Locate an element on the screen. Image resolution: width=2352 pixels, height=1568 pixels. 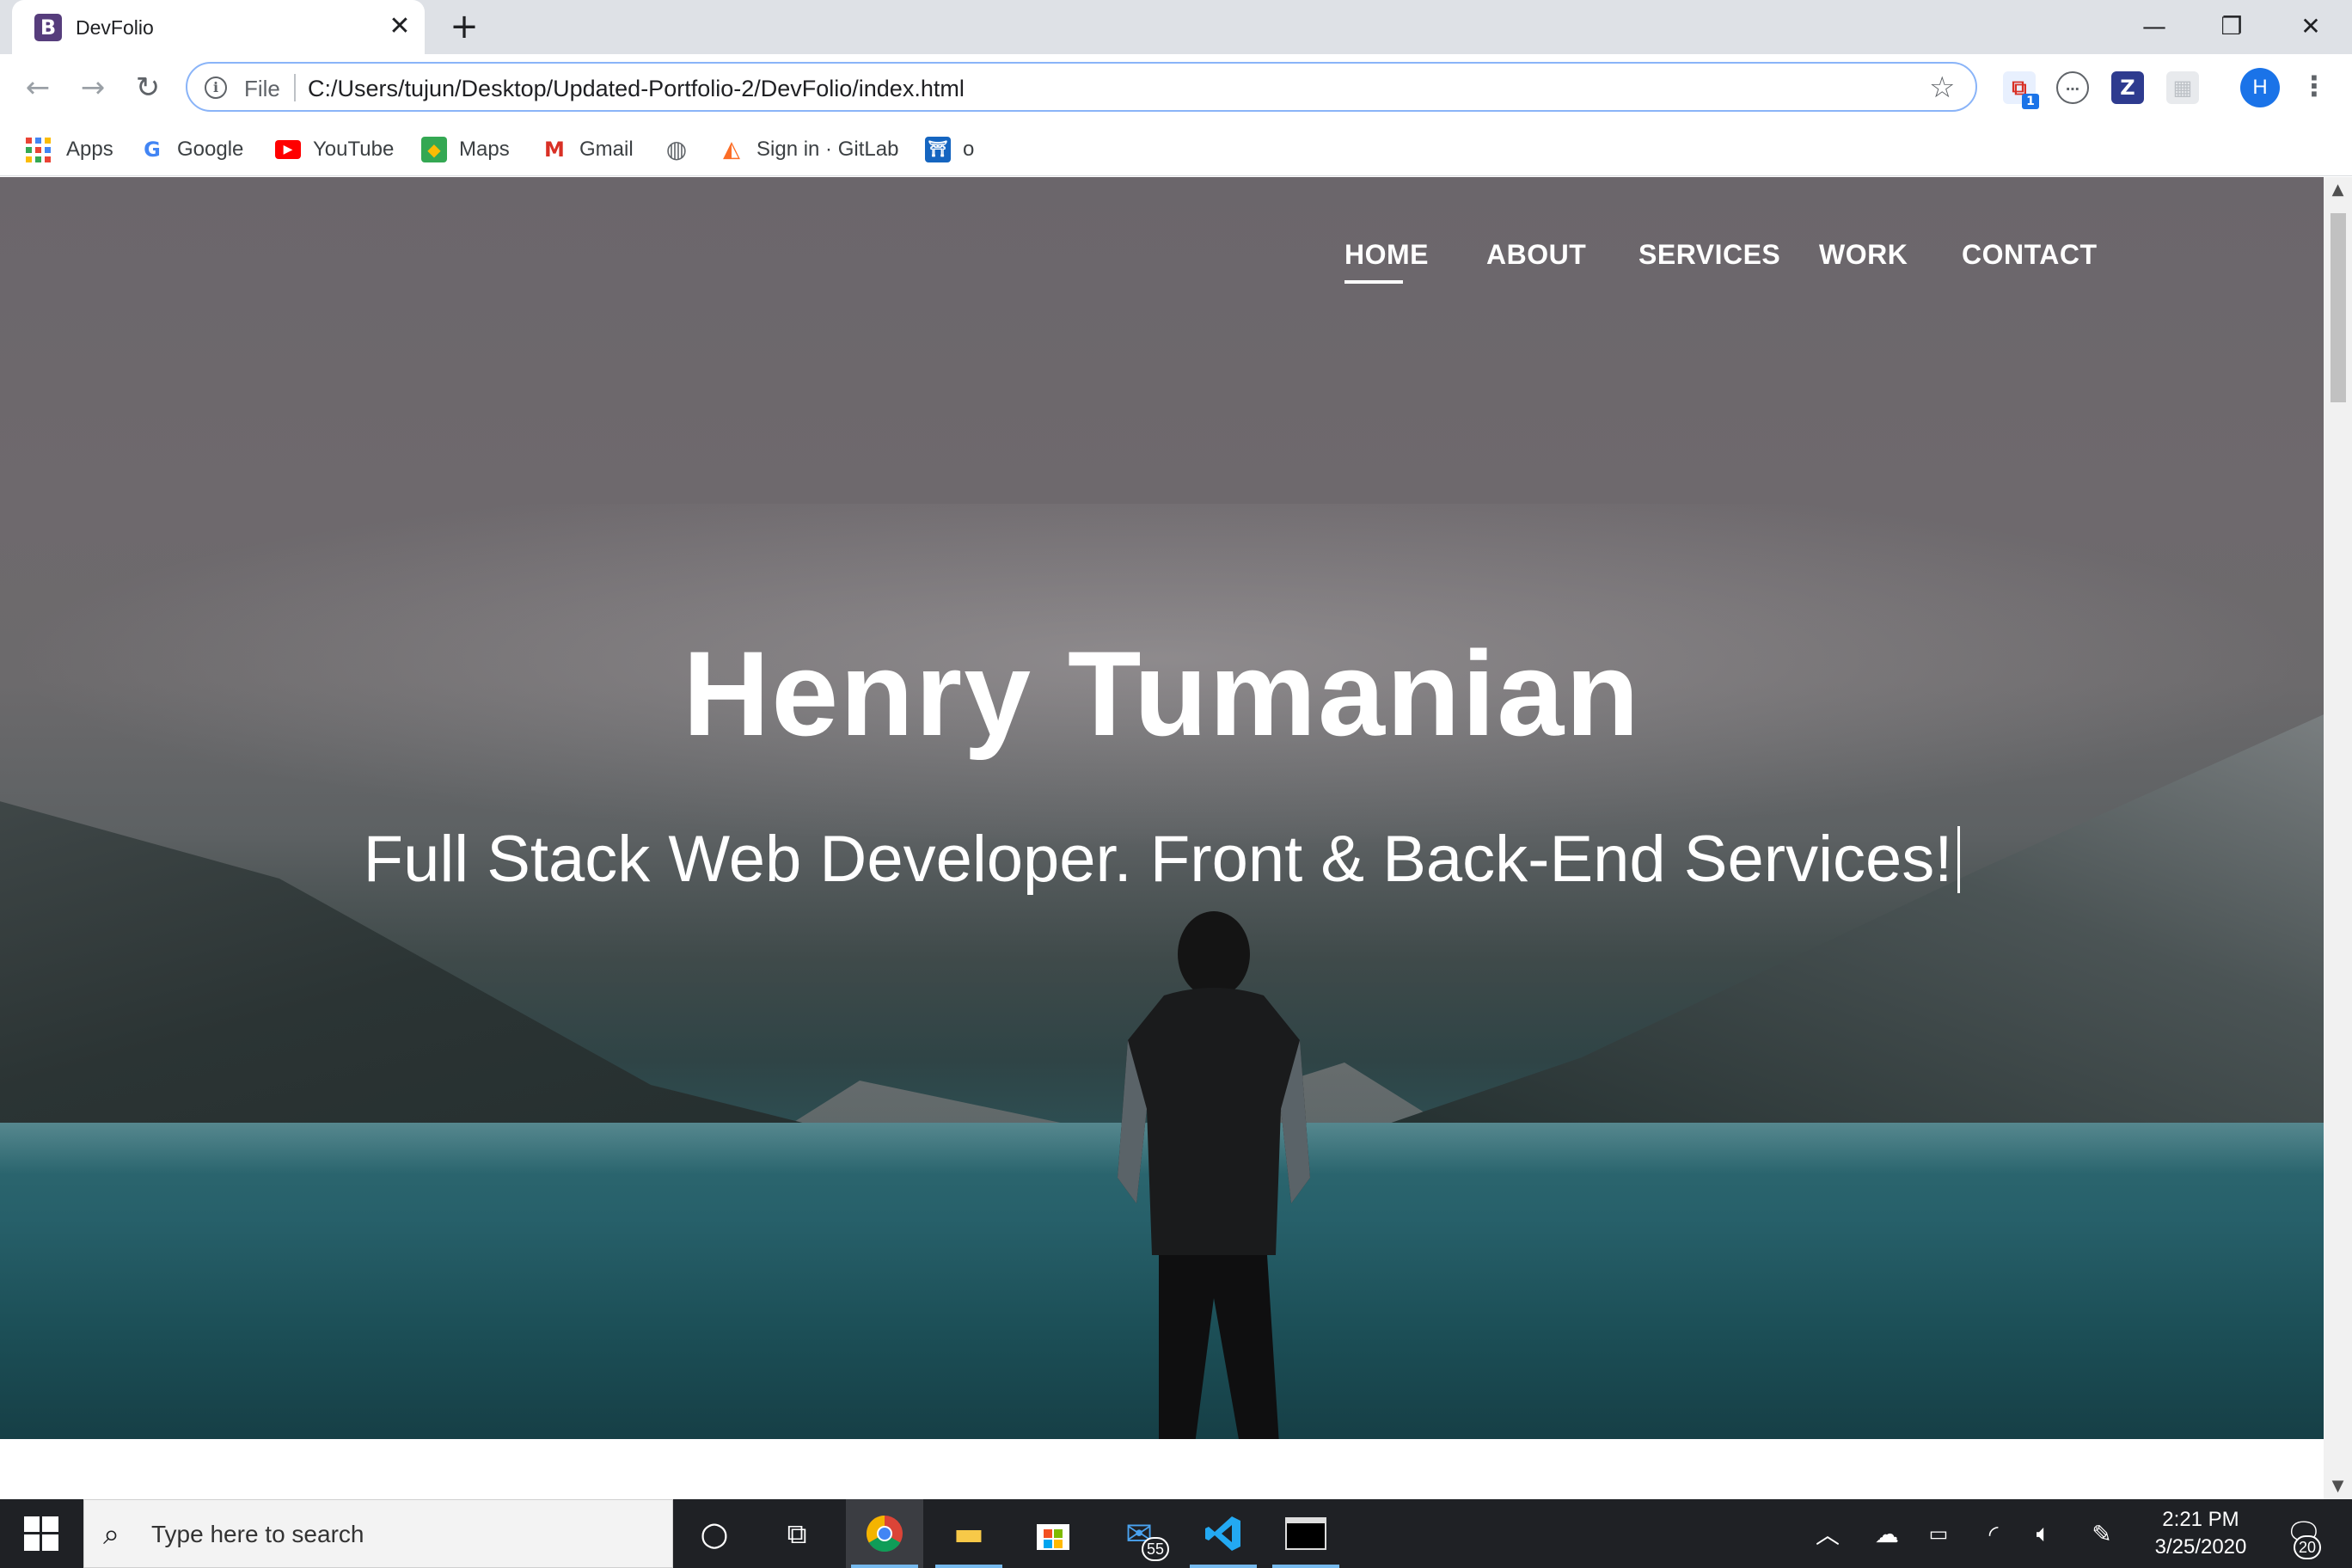
reload-icon: ↻ is located at coordinates (147, 88).